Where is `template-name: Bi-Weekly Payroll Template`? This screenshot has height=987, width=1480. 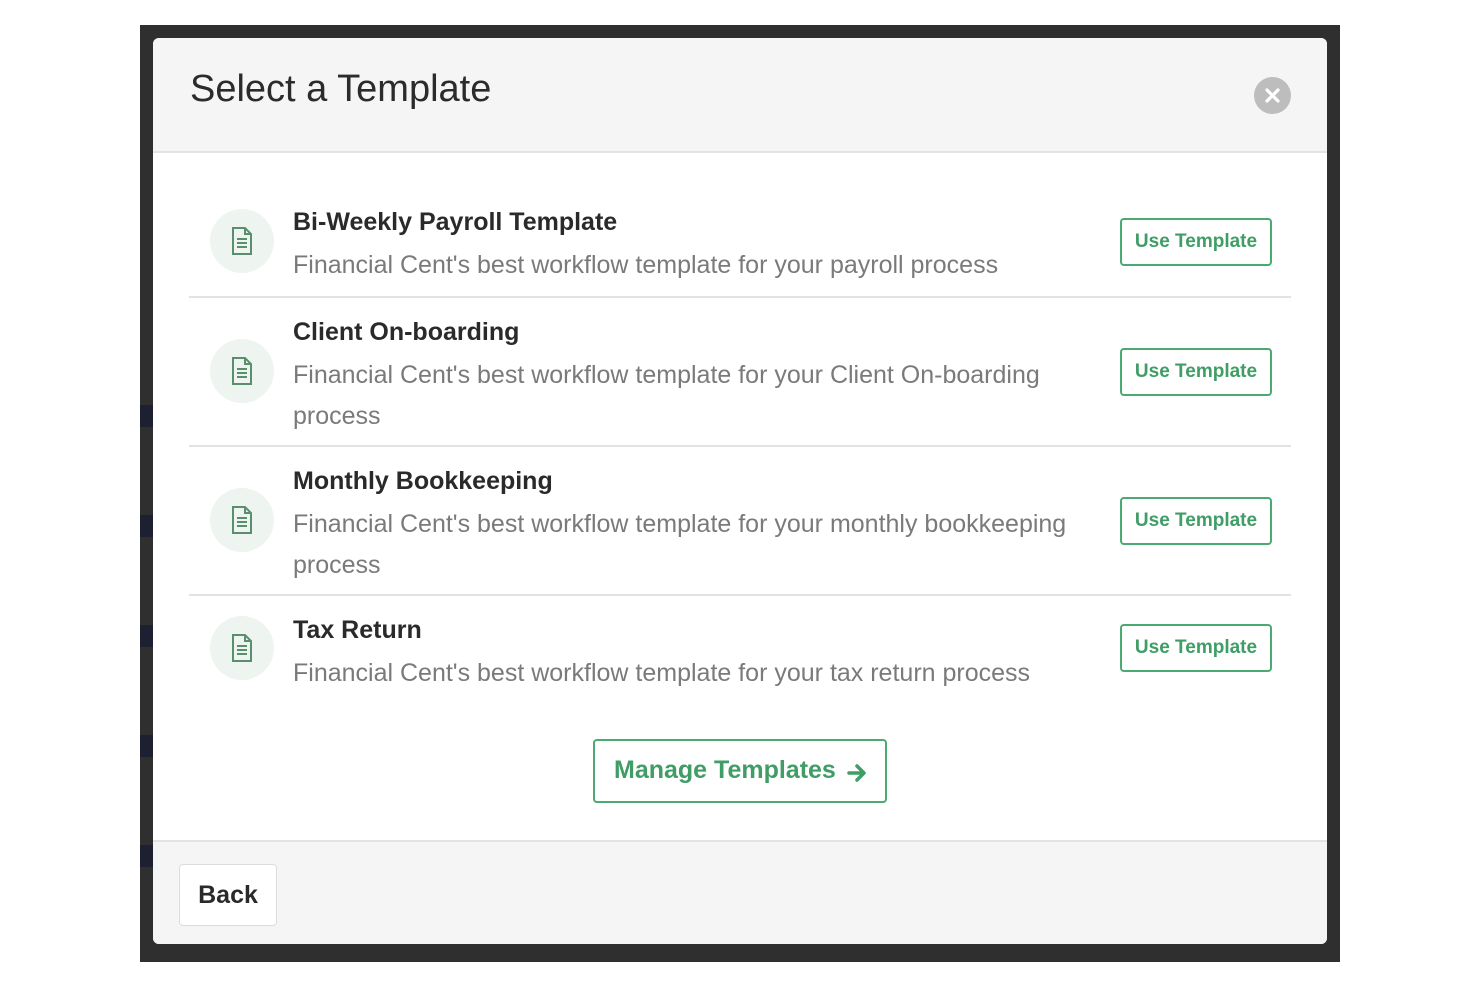 template-name: Bi-Weekly Payroll Template is located at coordinates (455, 222).